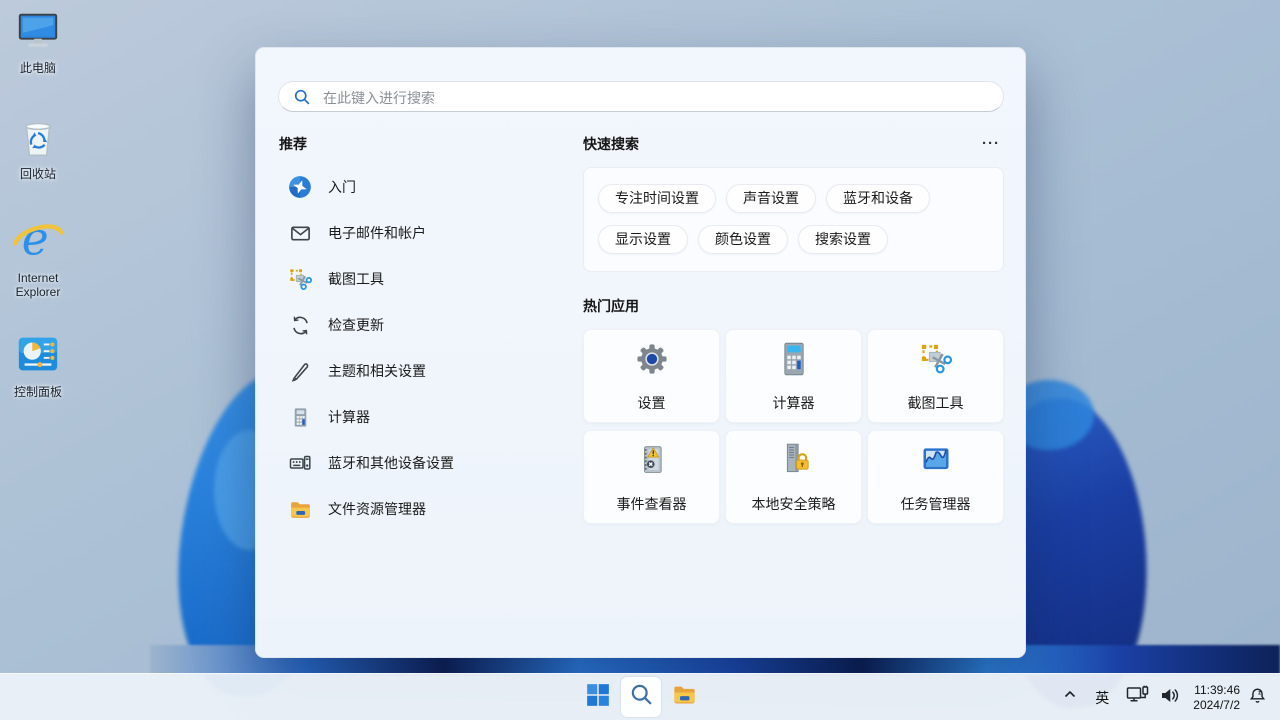  Describe the element at coordinates (1216, 704) in the screenshot. I see `clock-date: 2024/7/2` at that location.